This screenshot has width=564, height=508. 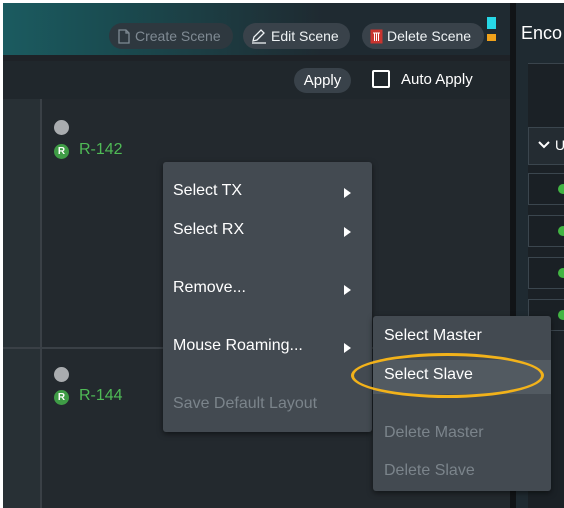 I want to click on encoder-group-header: U, so click(x=546, y=146).